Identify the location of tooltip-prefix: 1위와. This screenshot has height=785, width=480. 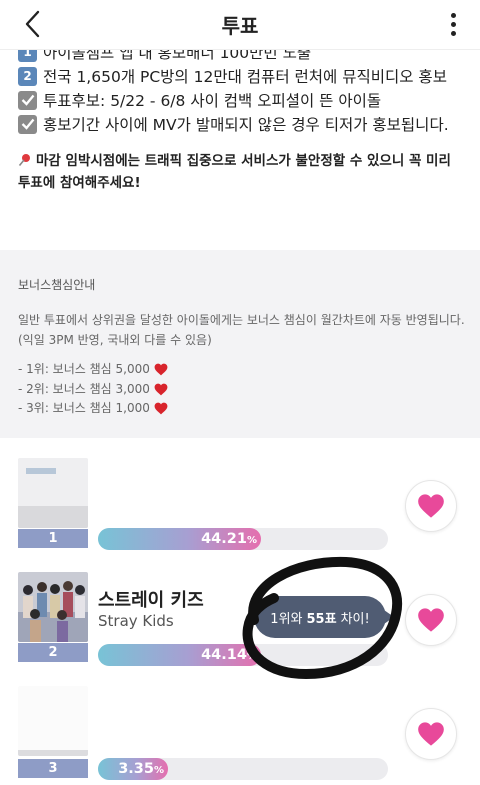
(286, 619).